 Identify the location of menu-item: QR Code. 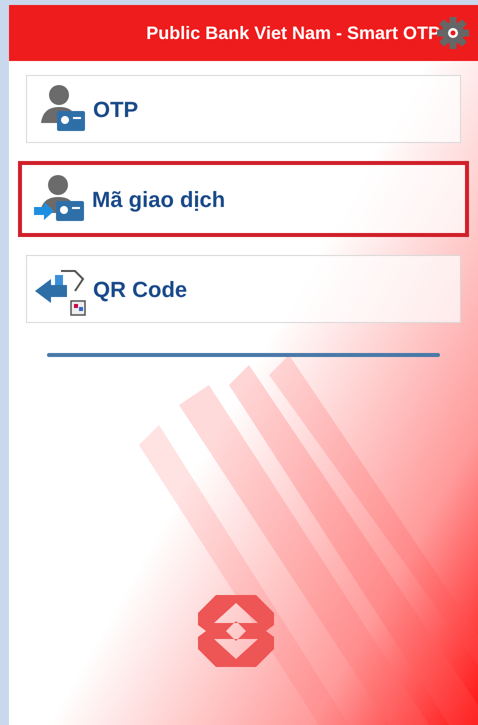
(243, 289).